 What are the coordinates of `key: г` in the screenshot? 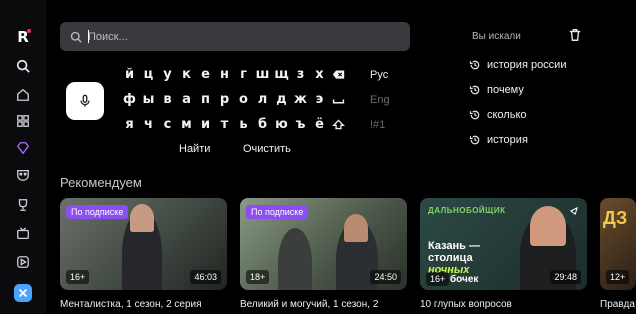 It's located at (243, 74).